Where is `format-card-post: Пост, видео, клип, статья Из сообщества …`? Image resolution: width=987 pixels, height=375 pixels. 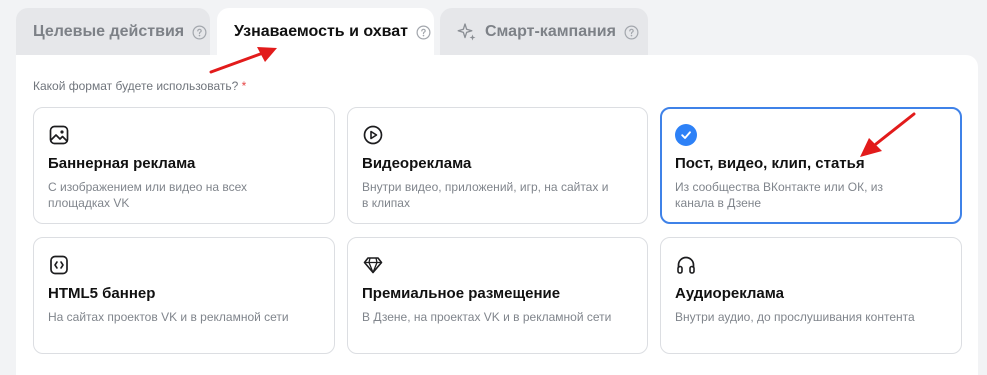 format-card-post: Пост, видео, клип, статья Из сообщества … is located at coordinates (811, 165).